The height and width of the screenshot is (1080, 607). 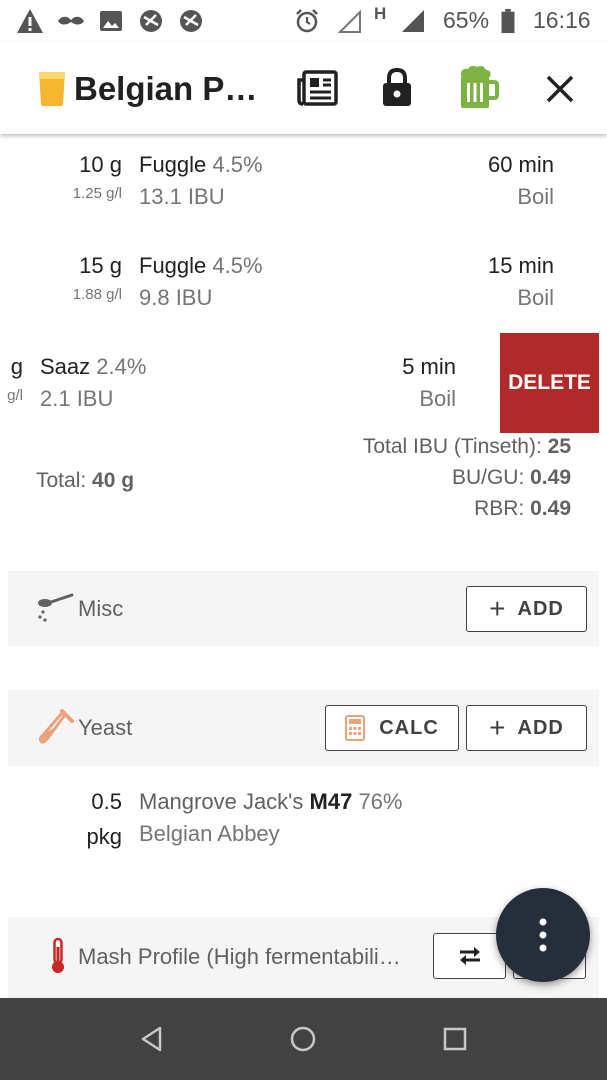 I want to click on yeast-brand: Mangrove Jack's, so click(x=221, y=801).